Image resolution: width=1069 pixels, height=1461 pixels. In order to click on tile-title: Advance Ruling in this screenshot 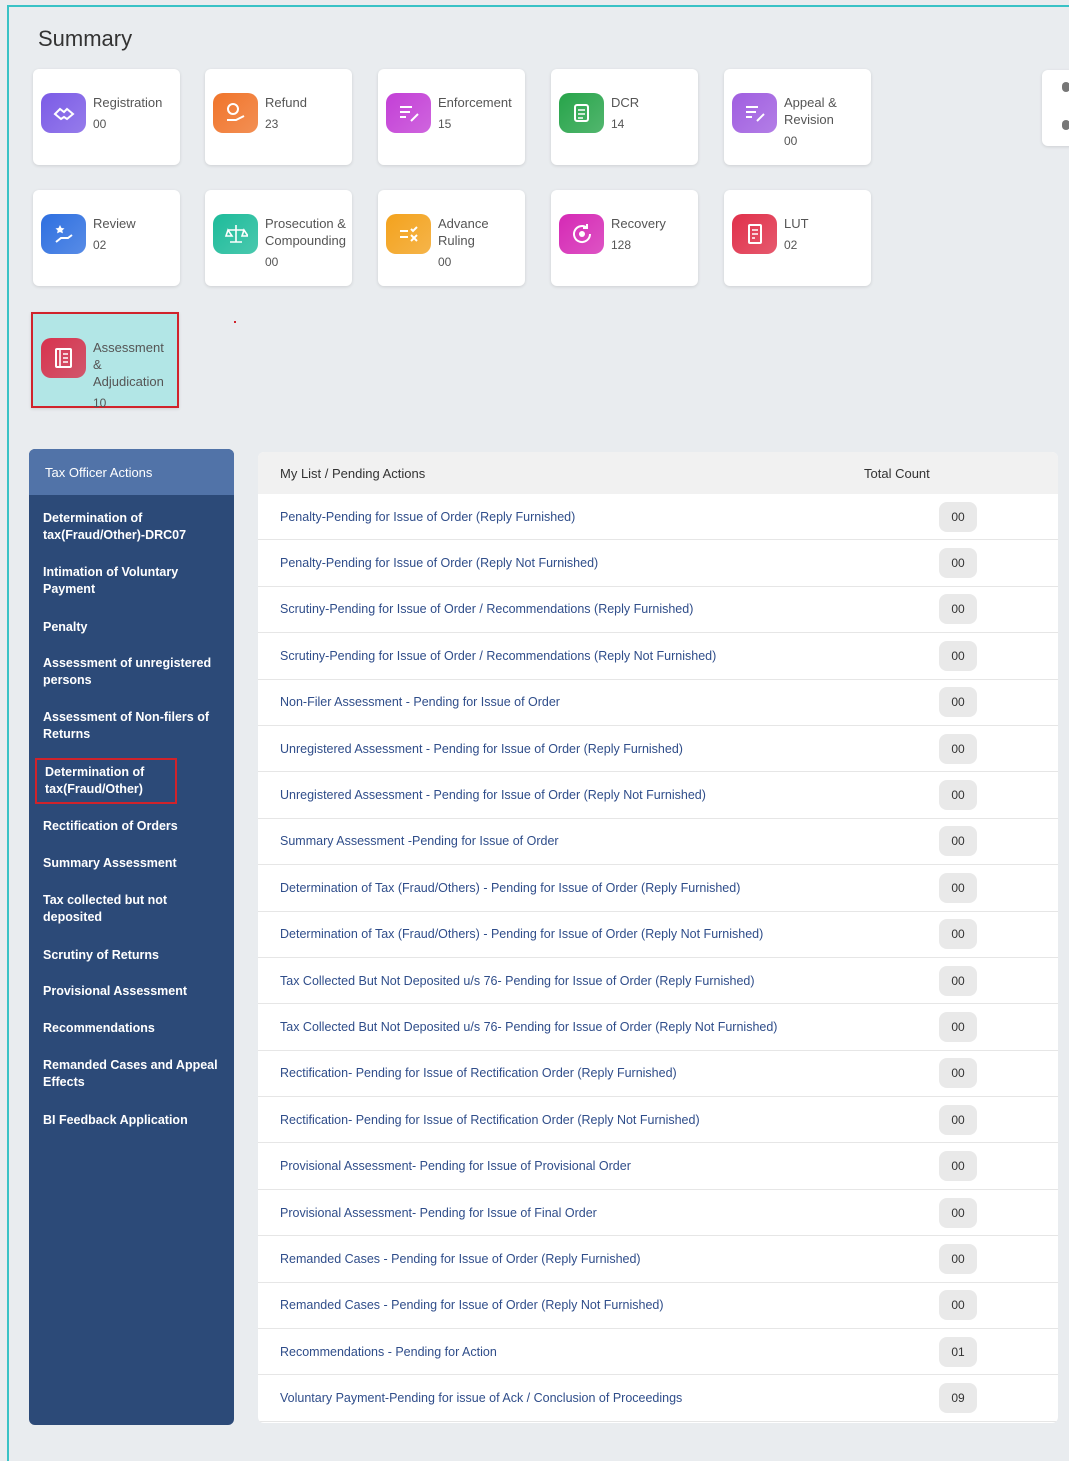, I will do `click(463, 232)`.